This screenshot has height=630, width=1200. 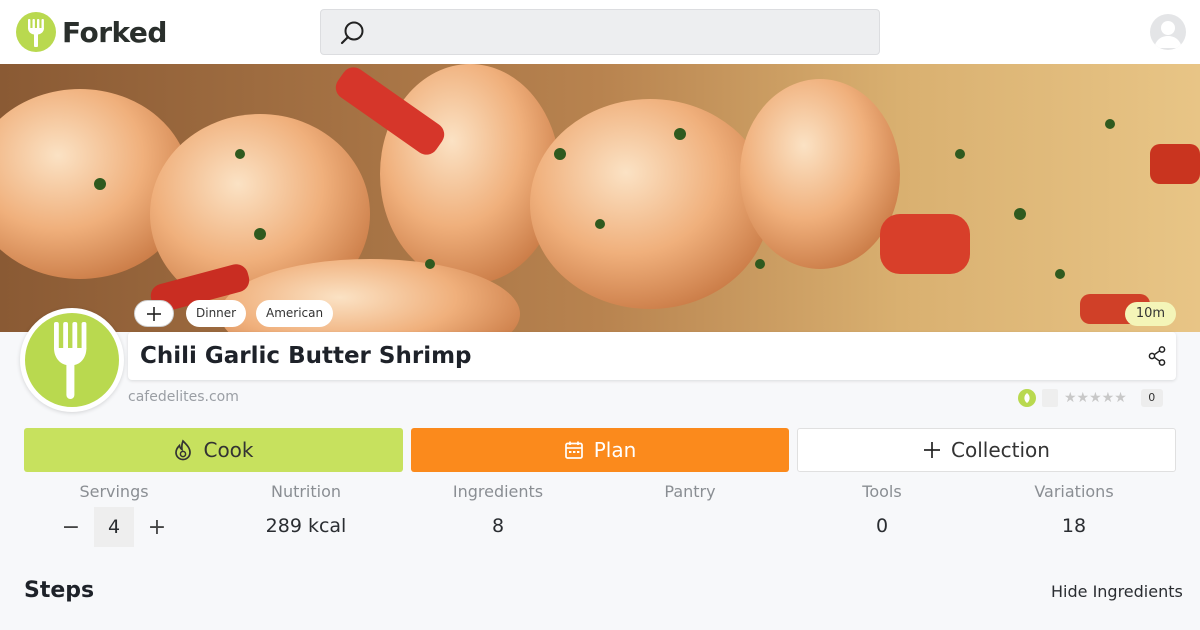 I want to click on rating-placeholder, so click(x=1050, y=398).